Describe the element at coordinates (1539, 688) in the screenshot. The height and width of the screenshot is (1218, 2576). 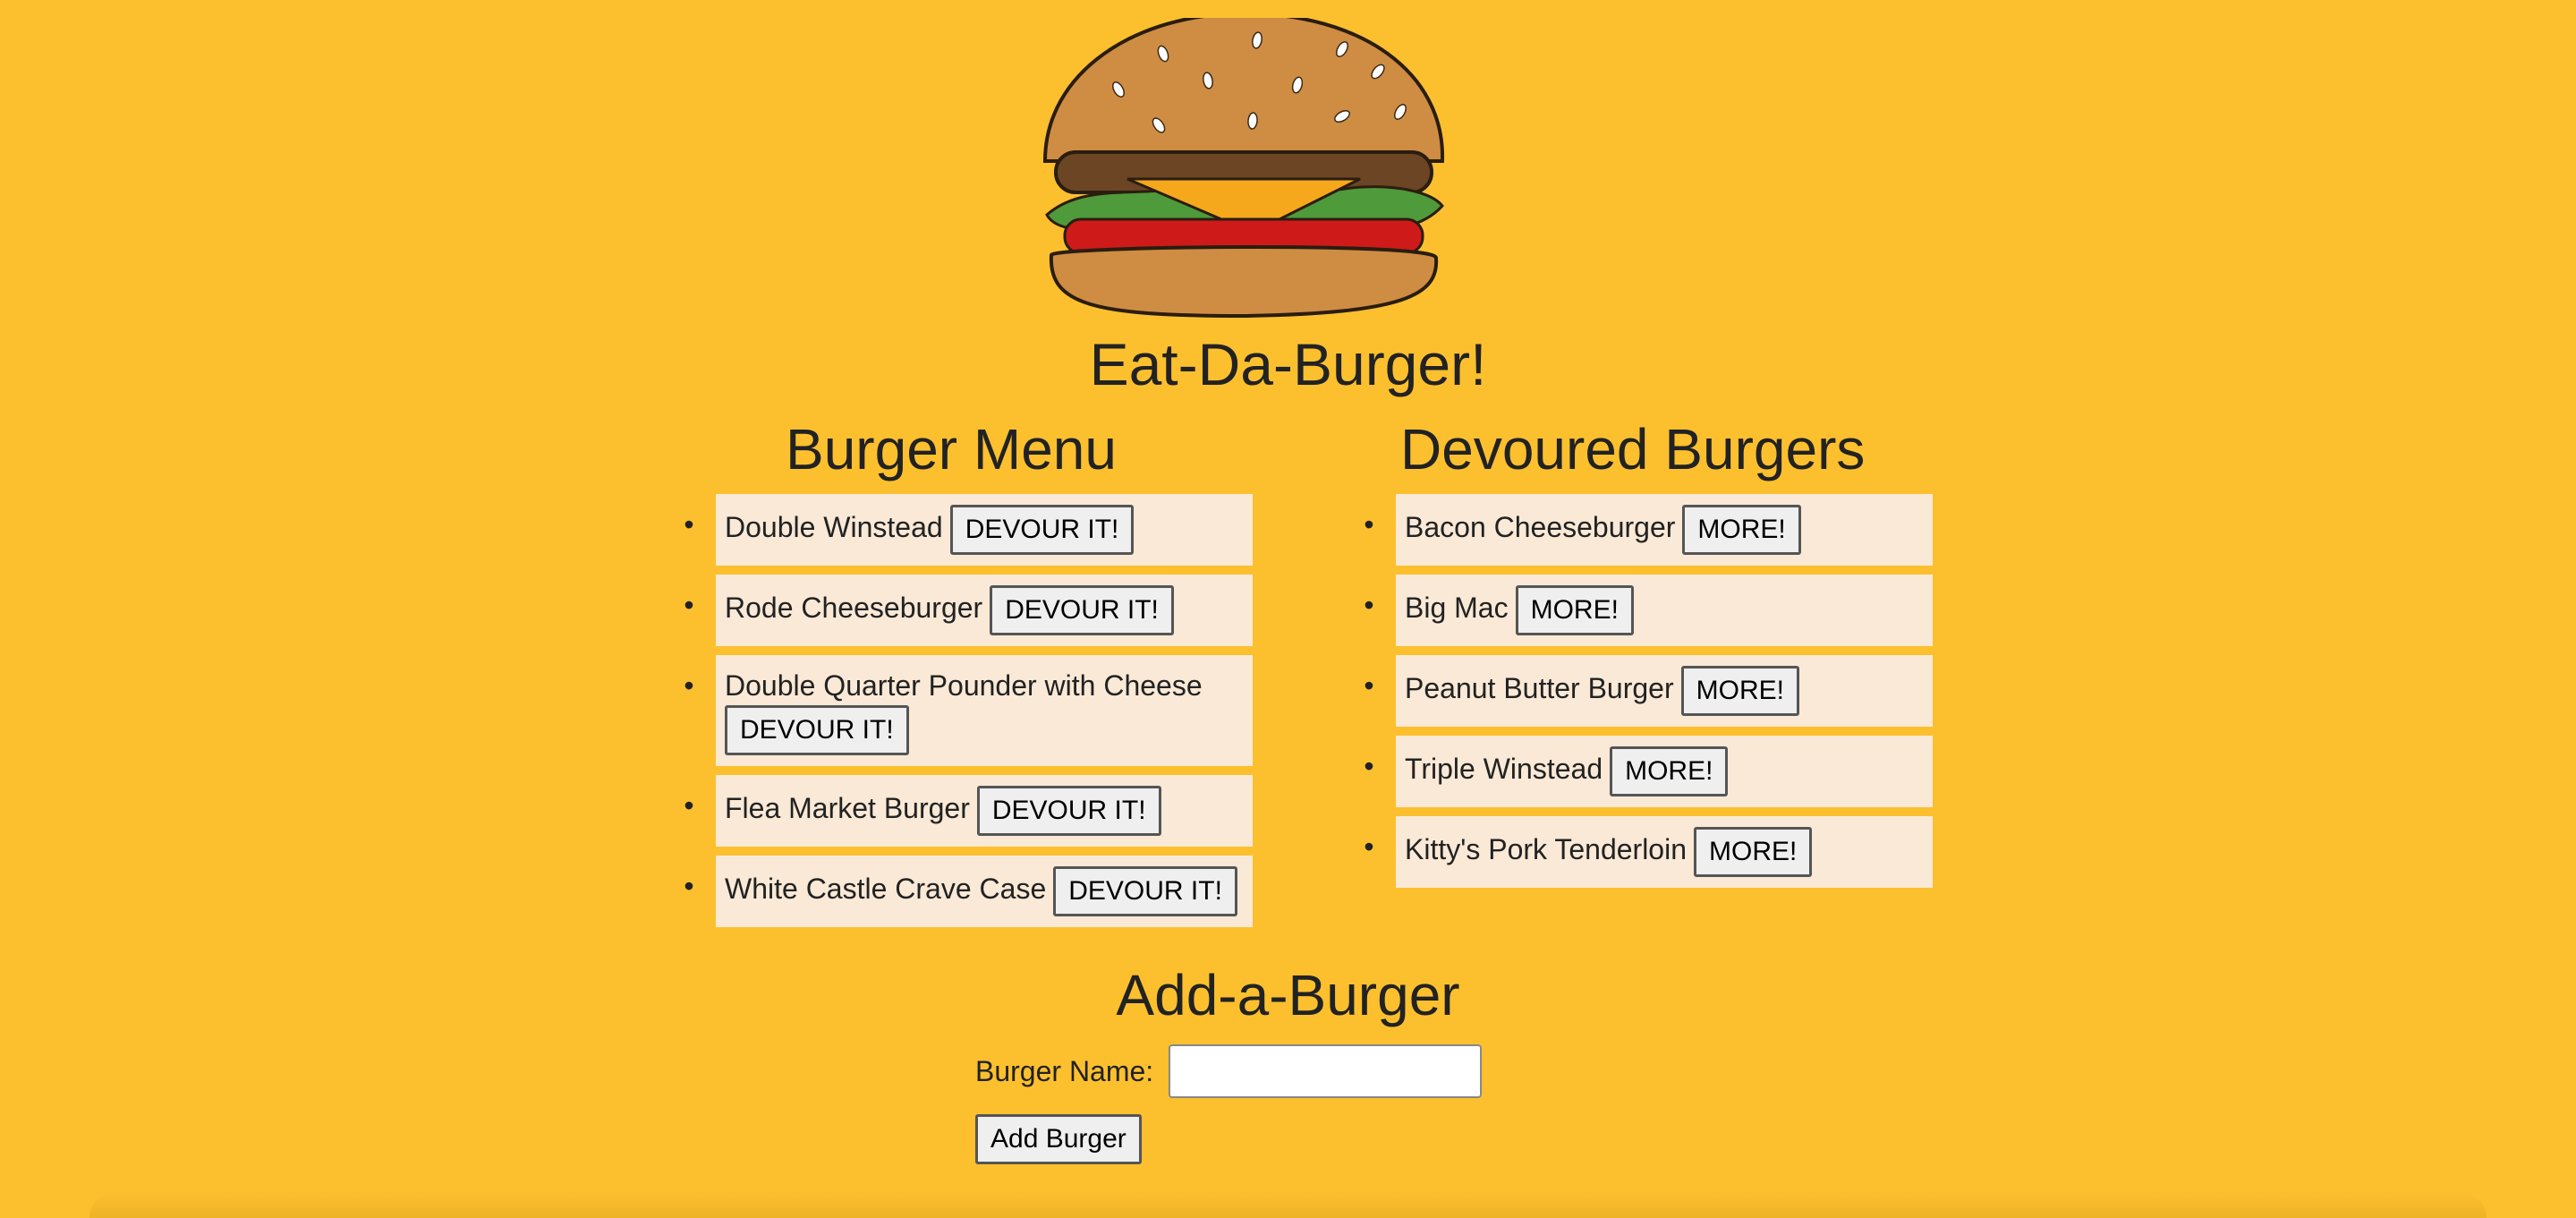
I see `burger-name: Peanut Butter Burger` at that location.